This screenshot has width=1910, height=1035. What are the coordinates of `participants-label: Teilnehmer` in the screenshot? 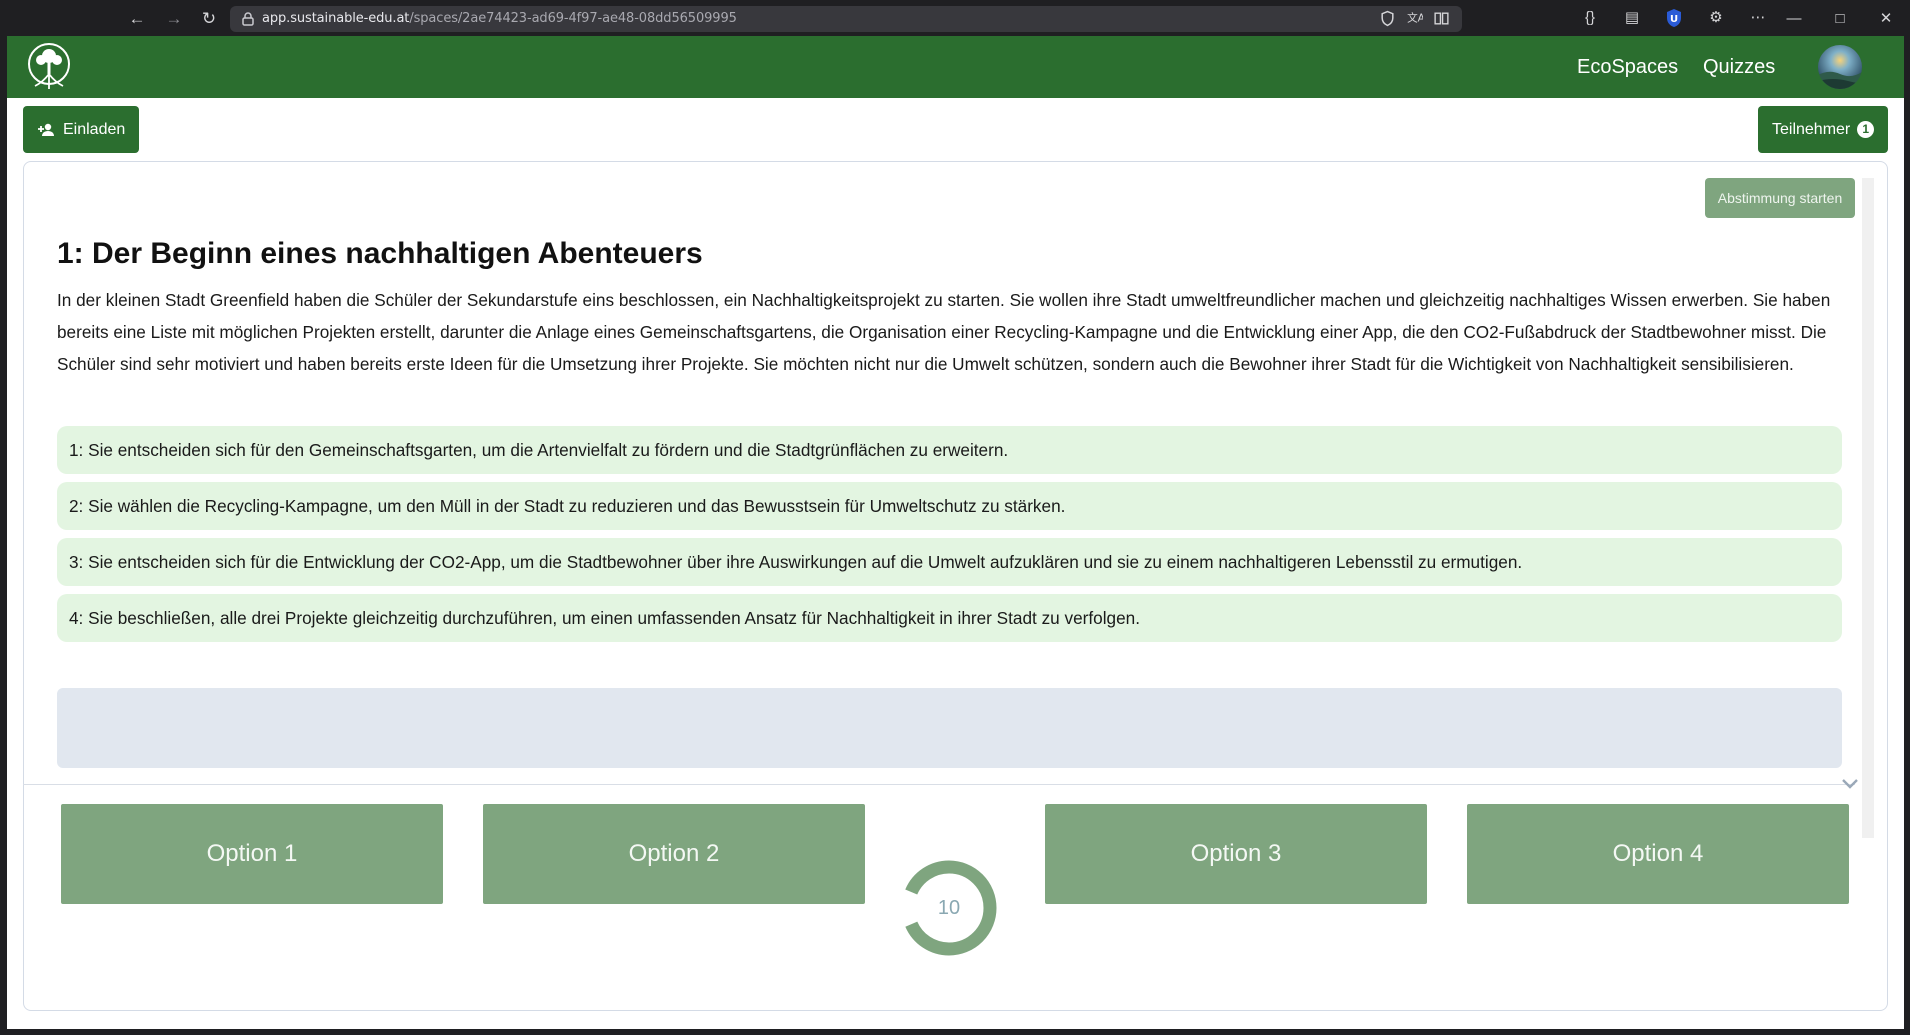 It's located at (1811, 129).